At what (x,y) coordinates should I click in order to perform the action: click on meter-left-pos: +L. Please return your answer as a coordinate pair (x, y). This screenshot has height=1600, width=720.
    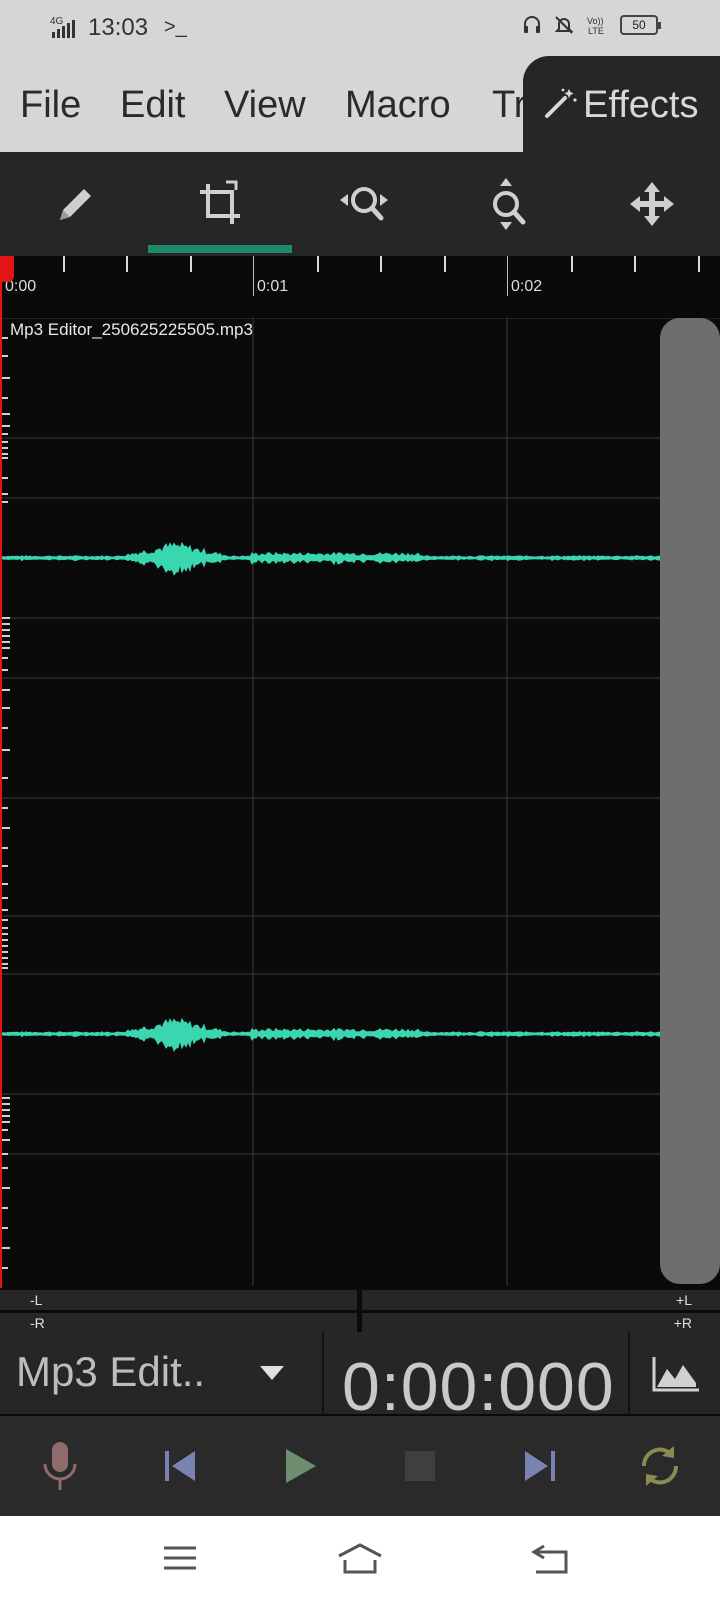
    Looking at the image, I should click on (541, 1300).